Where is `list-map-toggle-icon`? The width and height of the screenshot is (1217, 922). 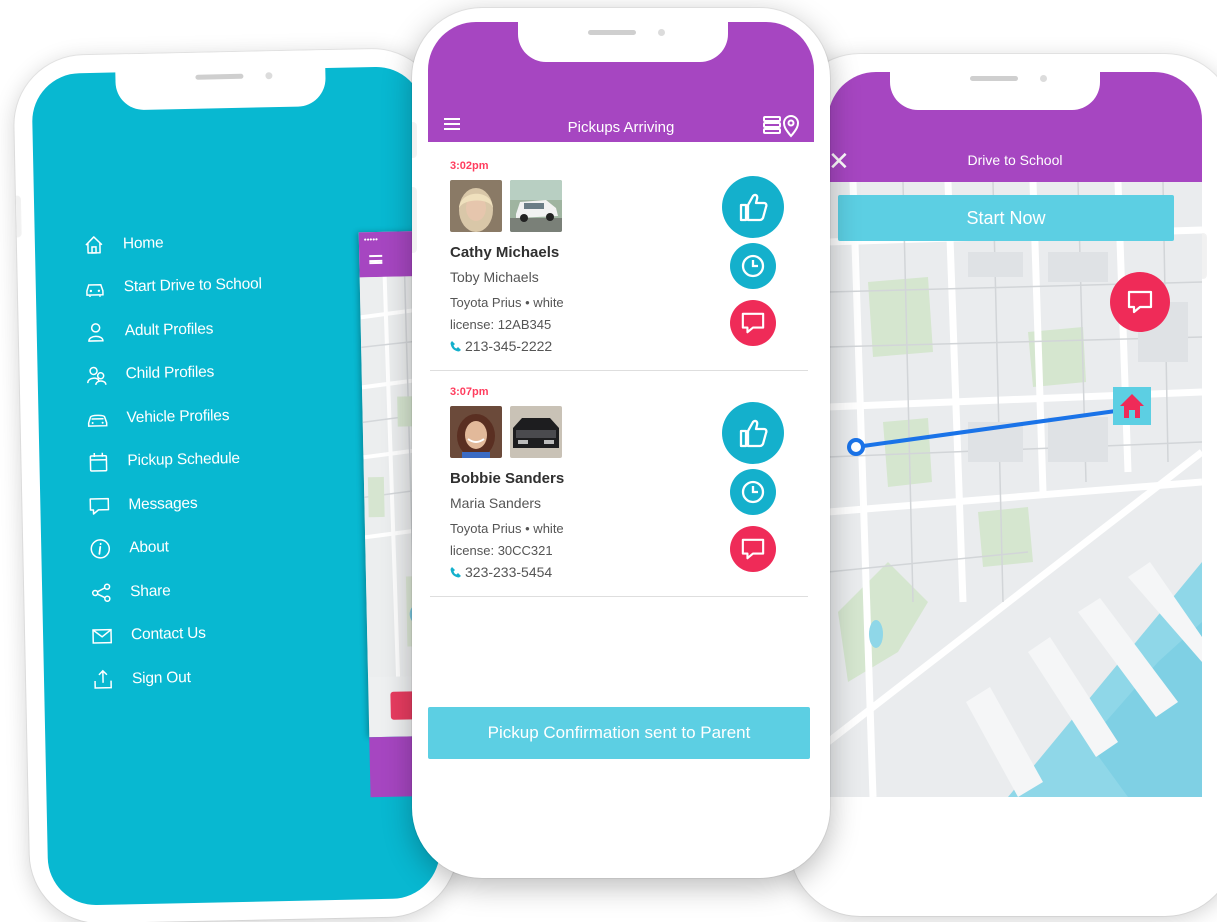 list-map-toggle-icon is located at coordinates (782, 125).